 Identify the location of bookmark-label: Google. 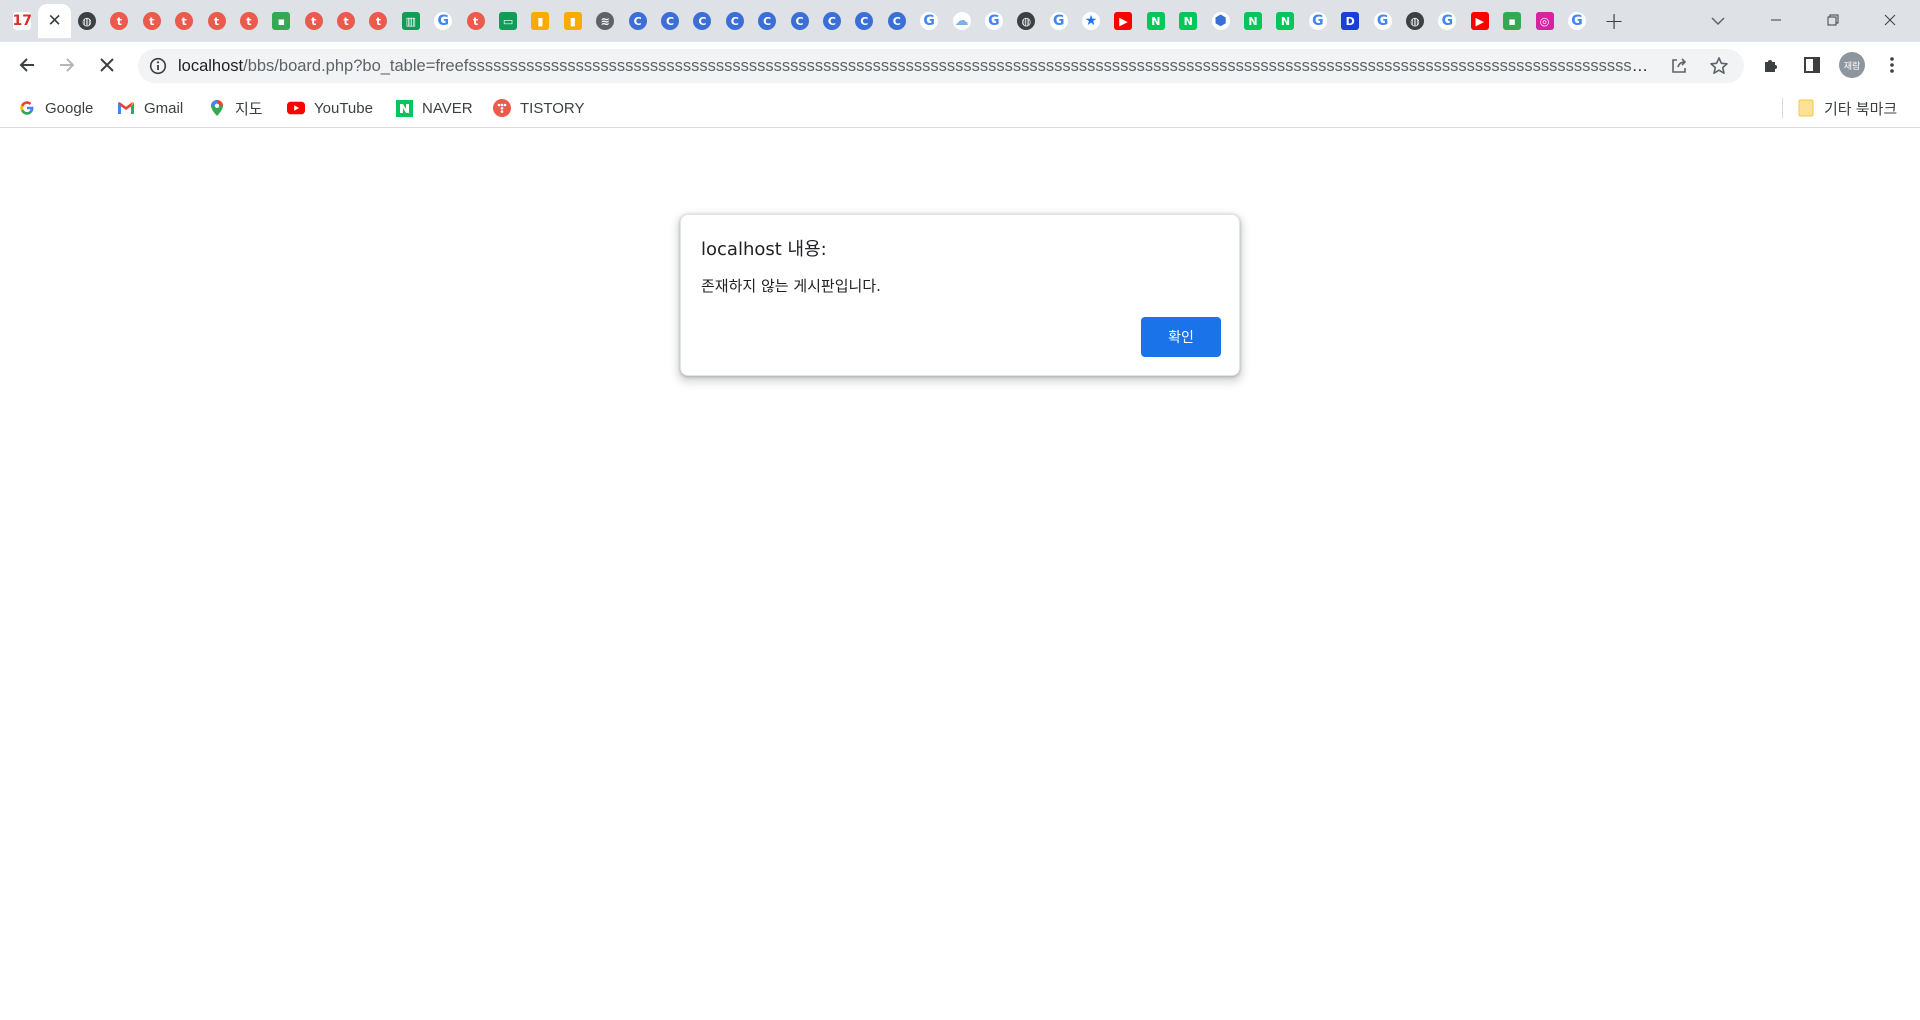
(69, 108).